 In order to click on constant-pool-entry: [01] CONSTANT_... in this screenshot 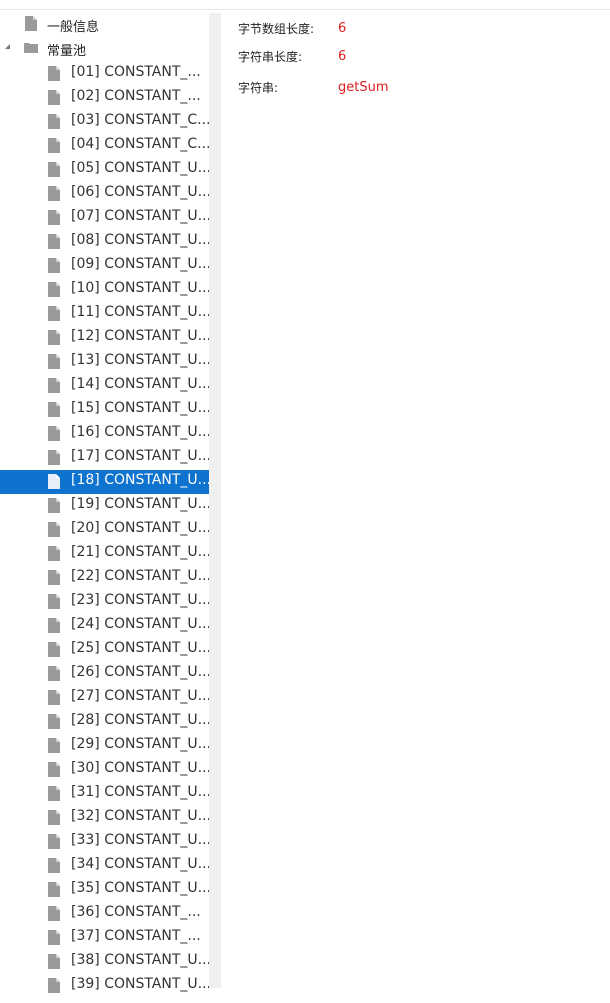, I will do `click(105, 74)`.